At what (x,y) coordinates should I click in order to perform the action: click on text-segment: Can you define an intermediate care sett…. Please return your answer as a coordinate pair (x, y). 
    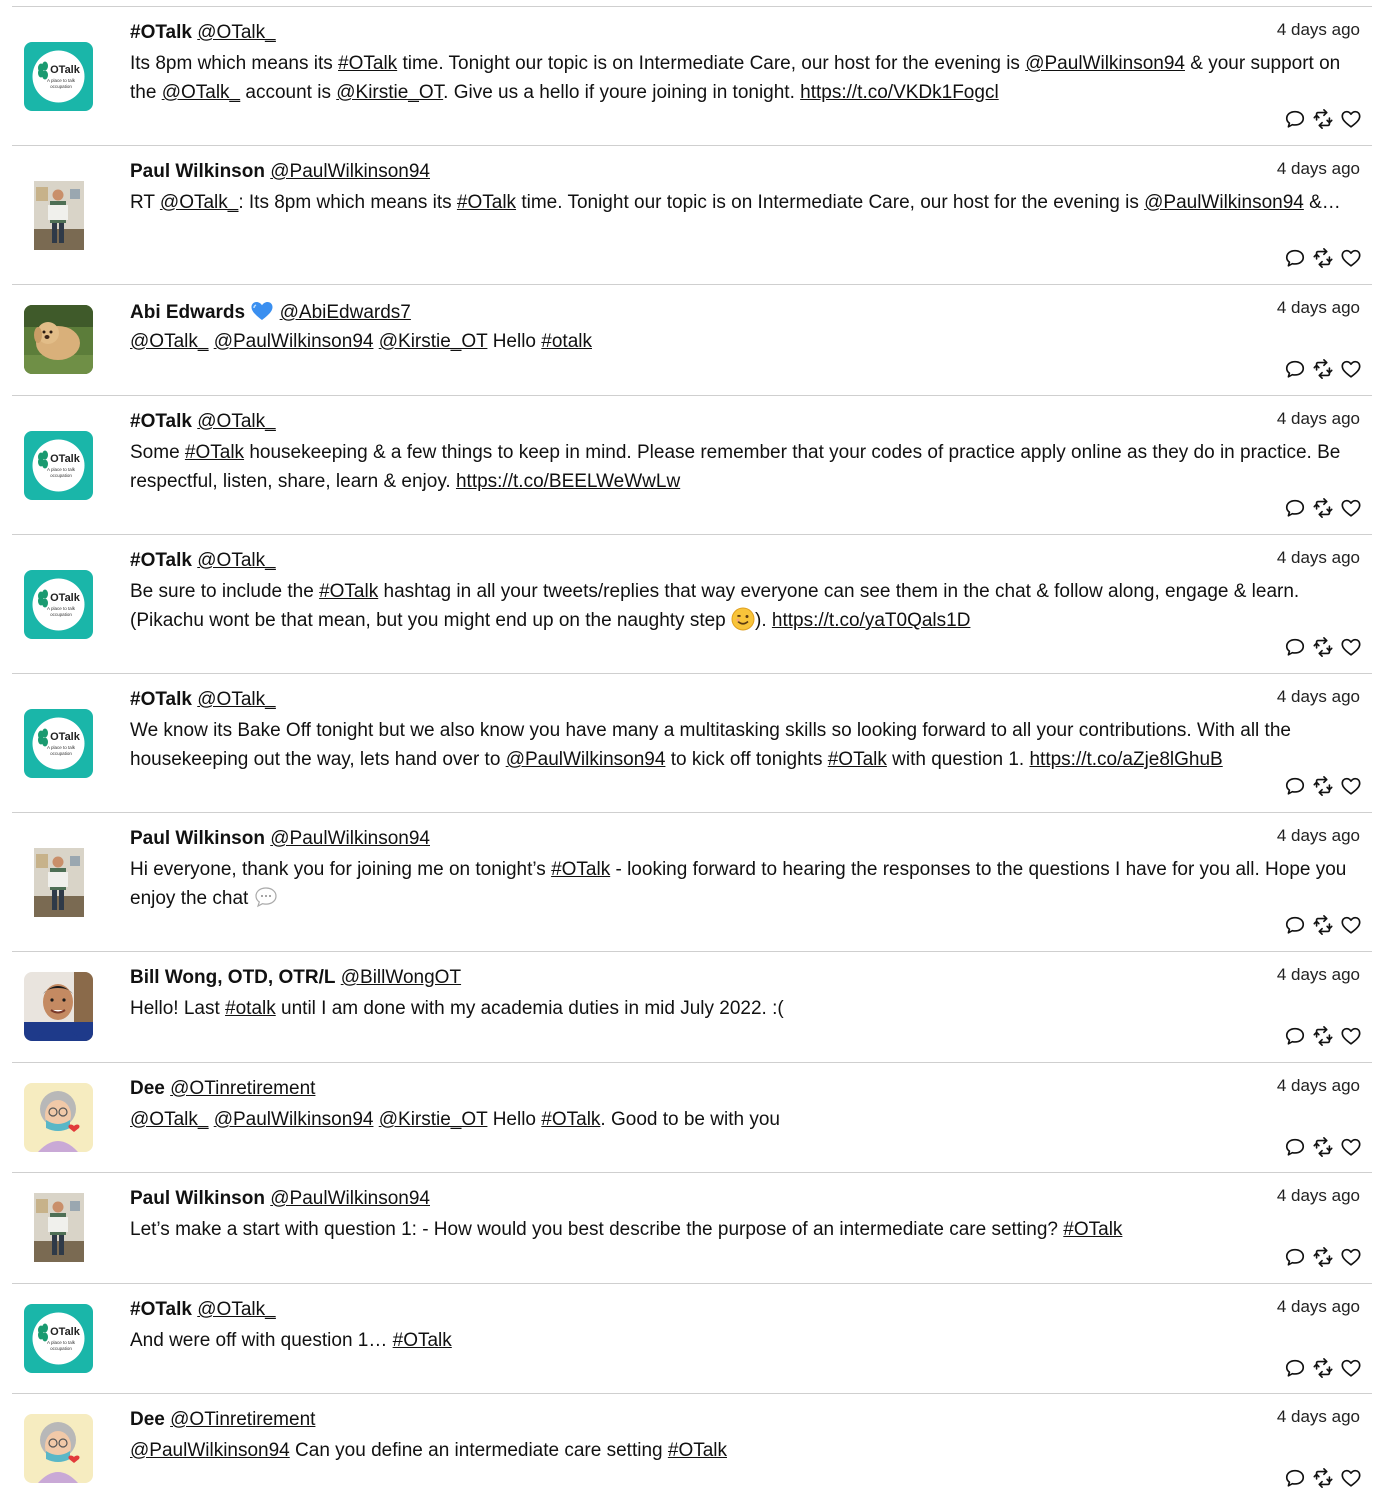
    Looking at the image, I should click on (478, 1450).